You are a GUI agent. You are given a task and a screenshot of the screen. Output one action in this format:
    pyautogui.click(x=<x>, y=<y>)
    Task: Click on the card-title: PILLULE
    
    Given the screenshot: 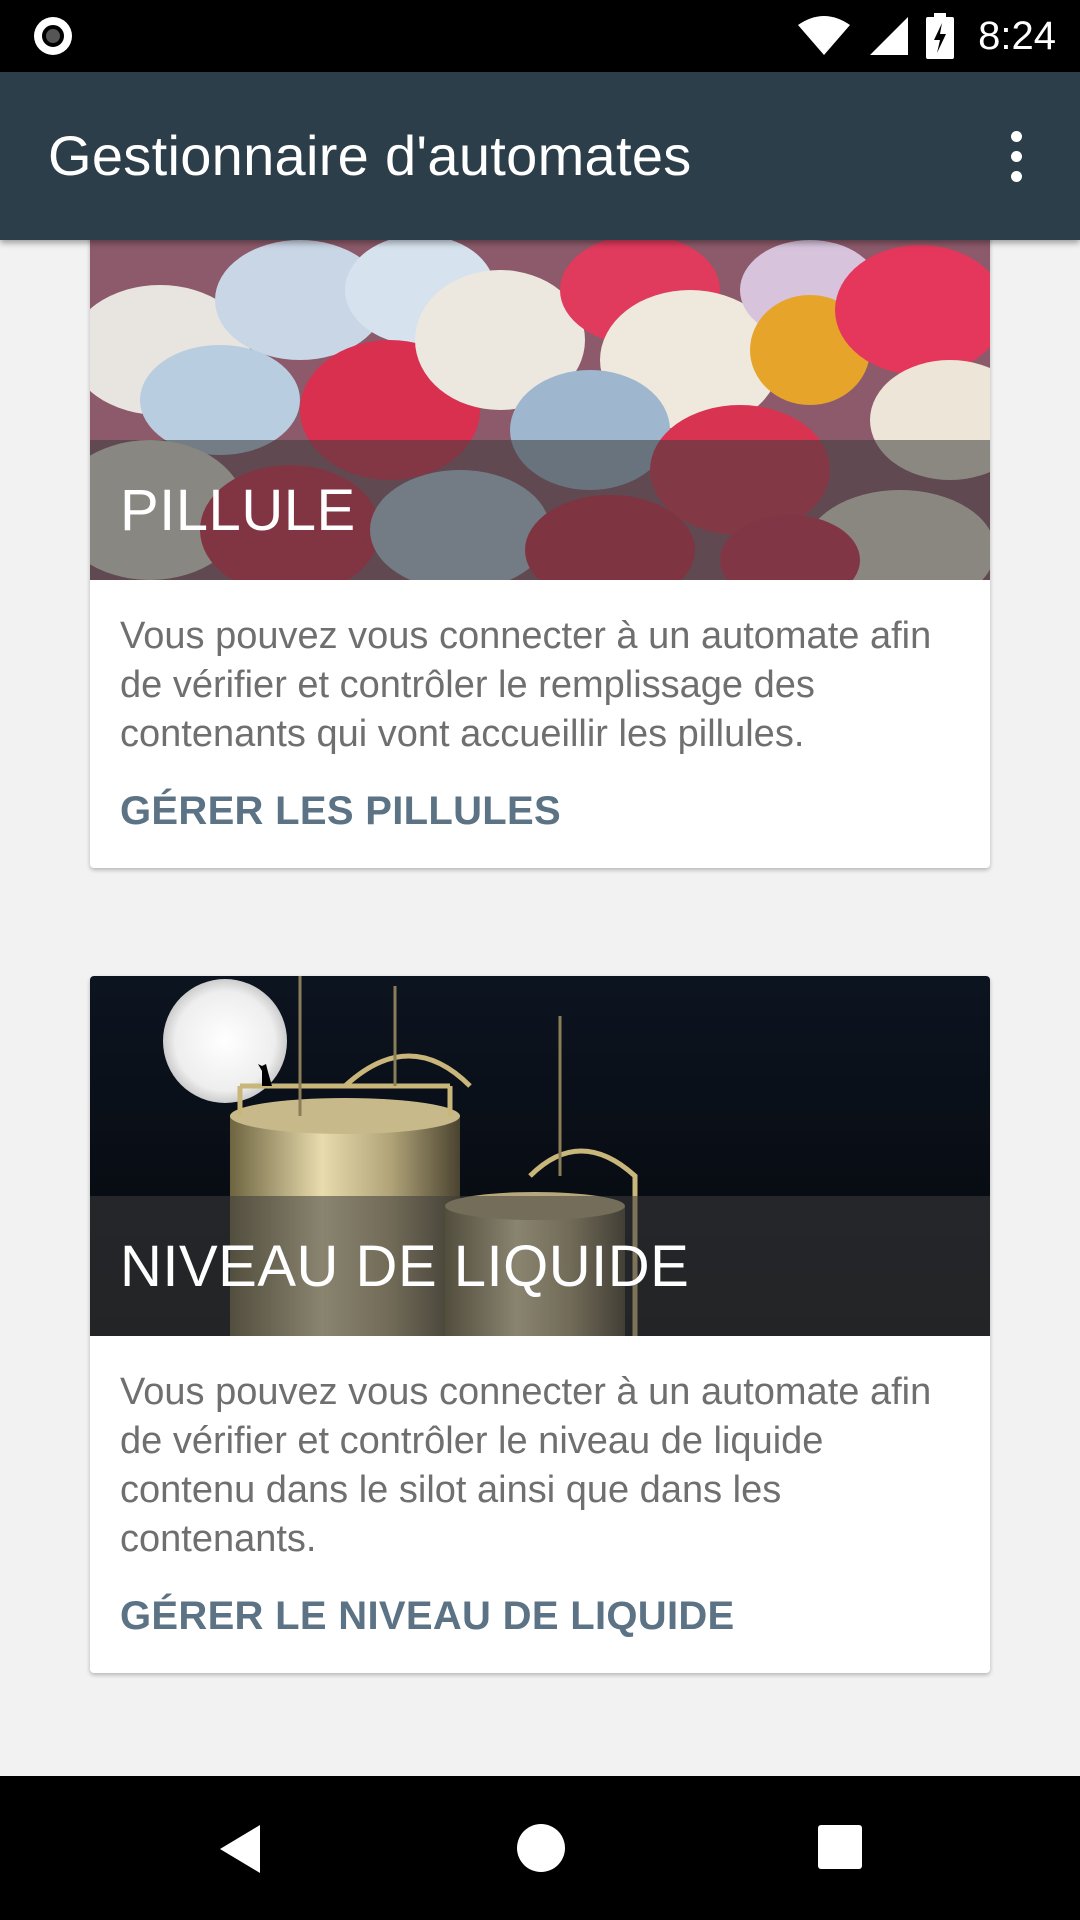 What is the action you would take?
    pyautogui.click(x=238, y=510)
    